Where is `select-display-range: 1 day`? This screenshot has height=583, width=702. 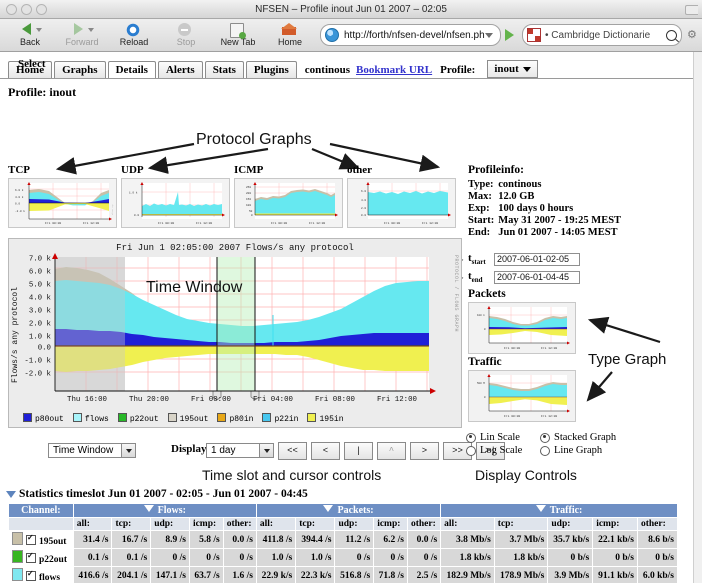 select-display-range: 1 day is located at coordinates (240, 450).